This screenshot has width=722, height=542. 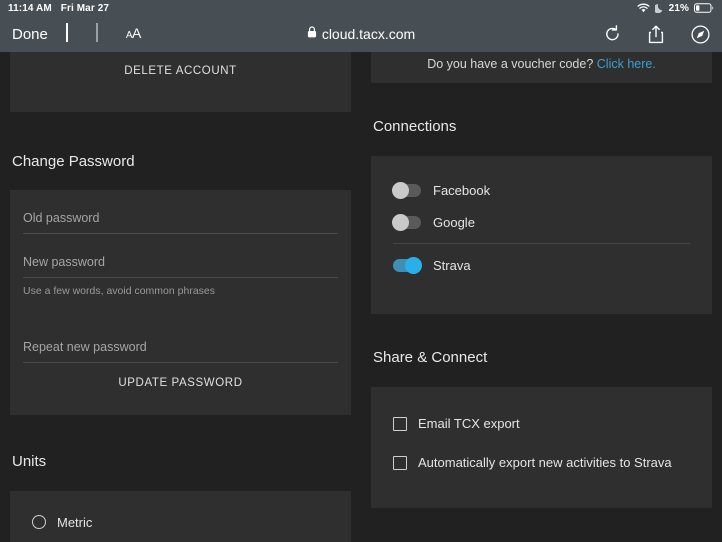 What do you see at coordinates (39, 522) in the screenshot?
I see `radio-icon` at bounding box center [39, 522].